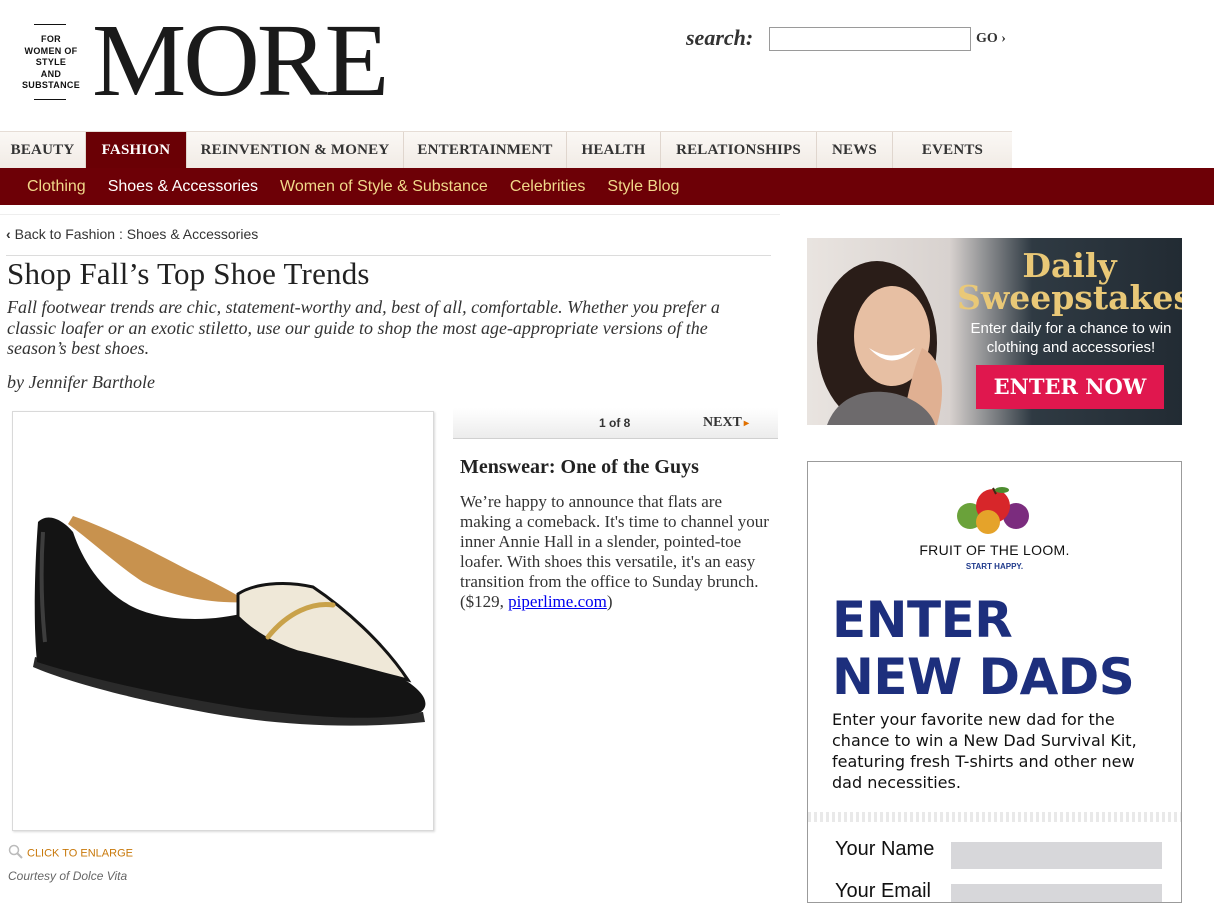 The image size is (1214, 903). What do you see at coordinates (56, 187) in the screenshot?
I see `subnav-clothing: Clothing` at bounding box center [56, 187].